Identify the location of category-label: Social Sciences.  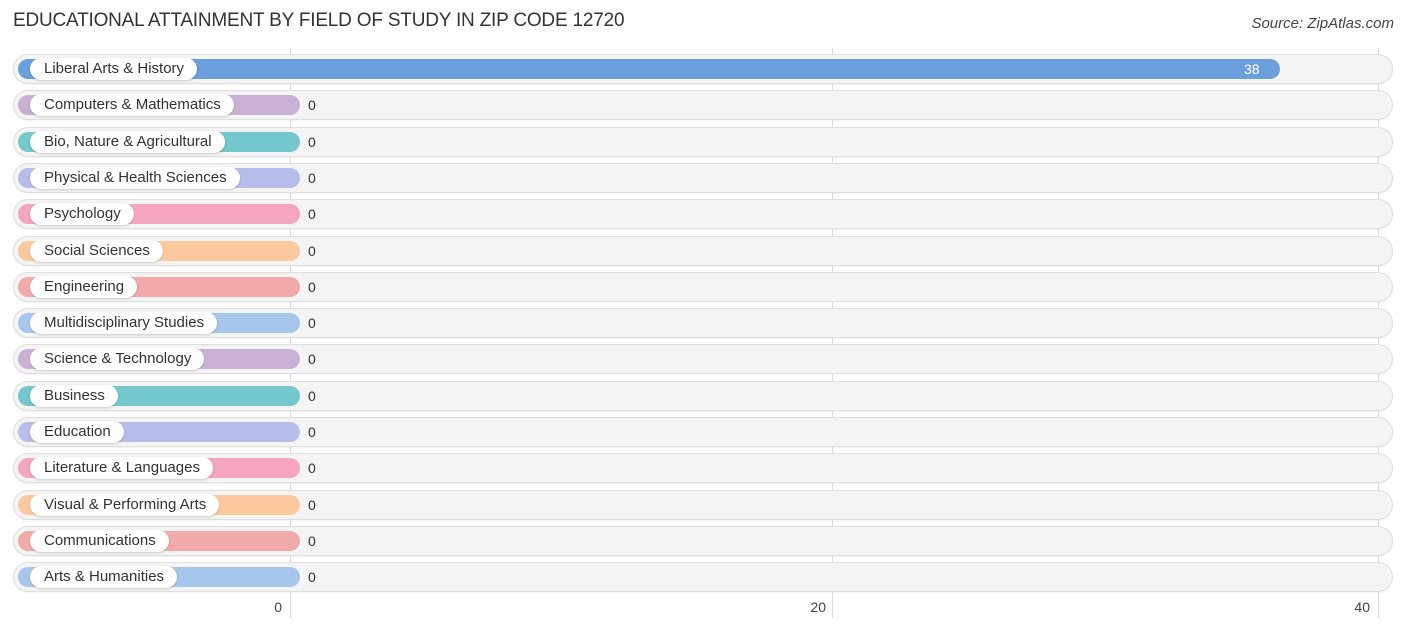
(96, 250).